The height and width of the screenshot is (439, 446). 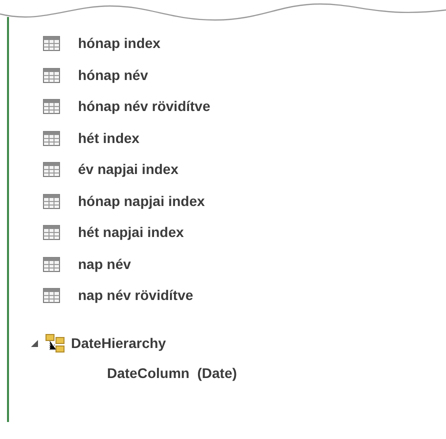 What do you see at coordinates (119, 43) in the screenshot?
I see `field-label: hónap index` at bounding box center [119, 43].